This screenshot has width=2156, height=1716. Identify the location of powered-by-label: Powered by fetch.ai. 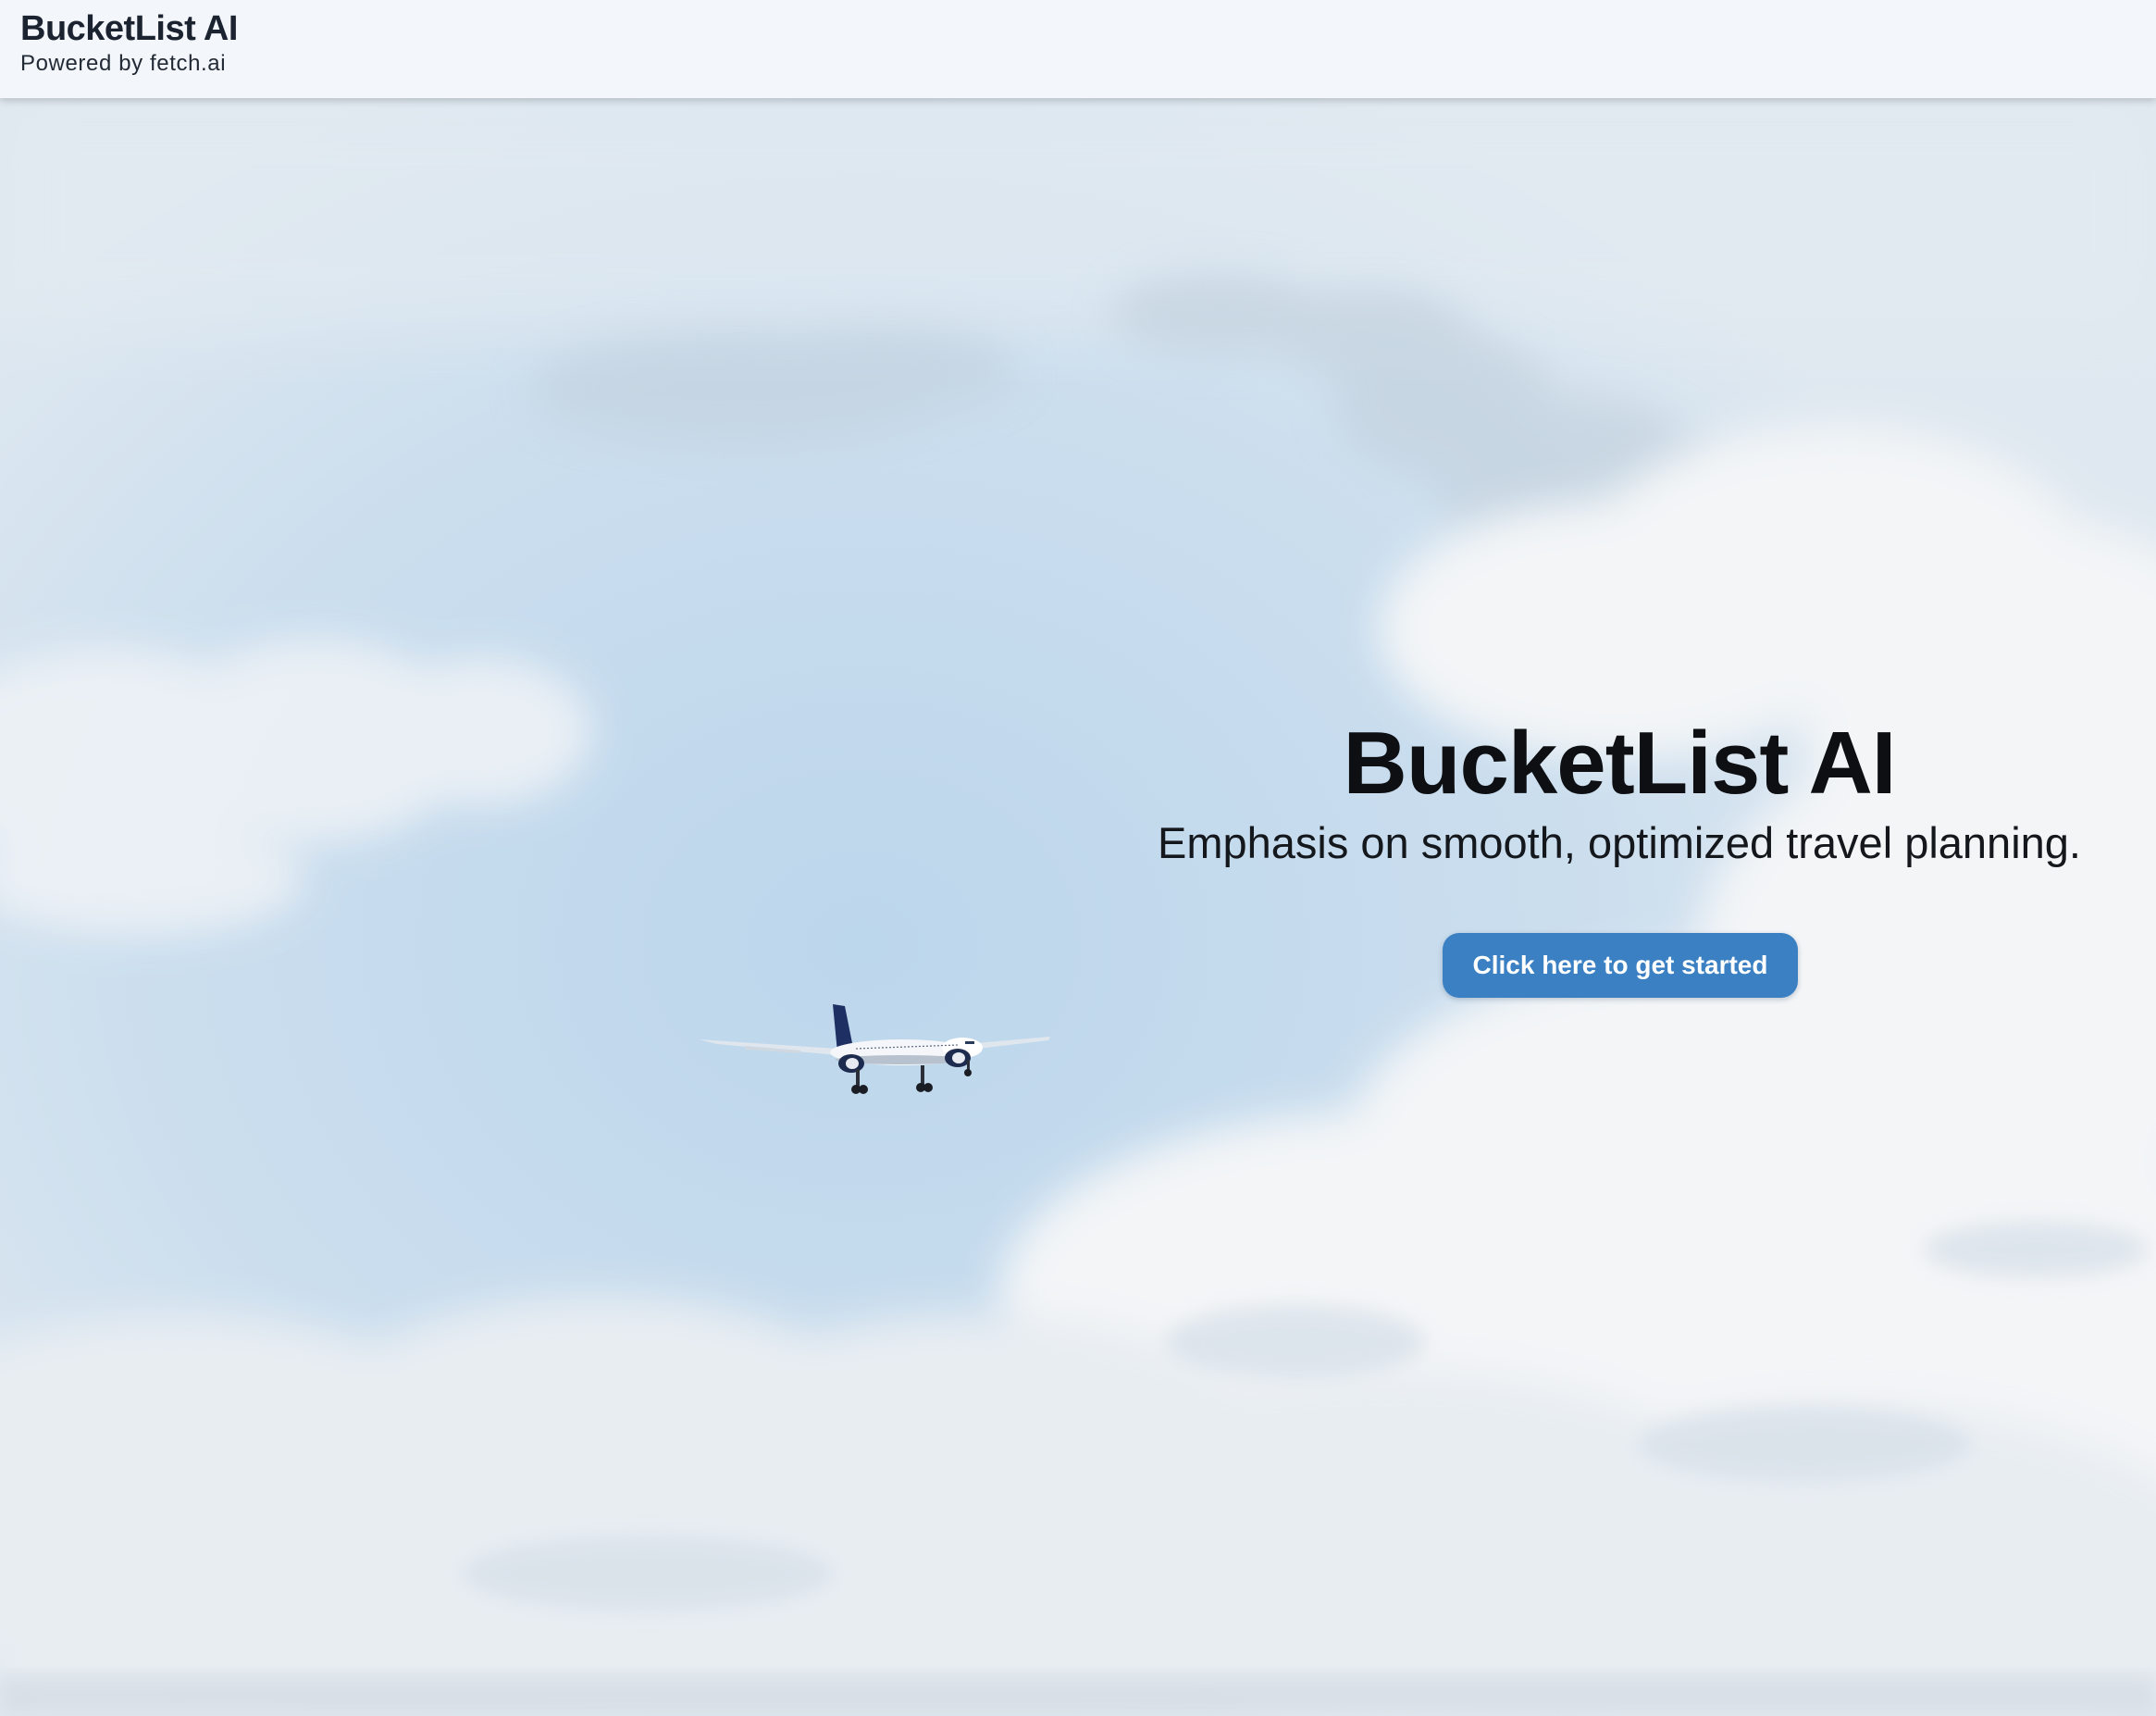
(123, 63).